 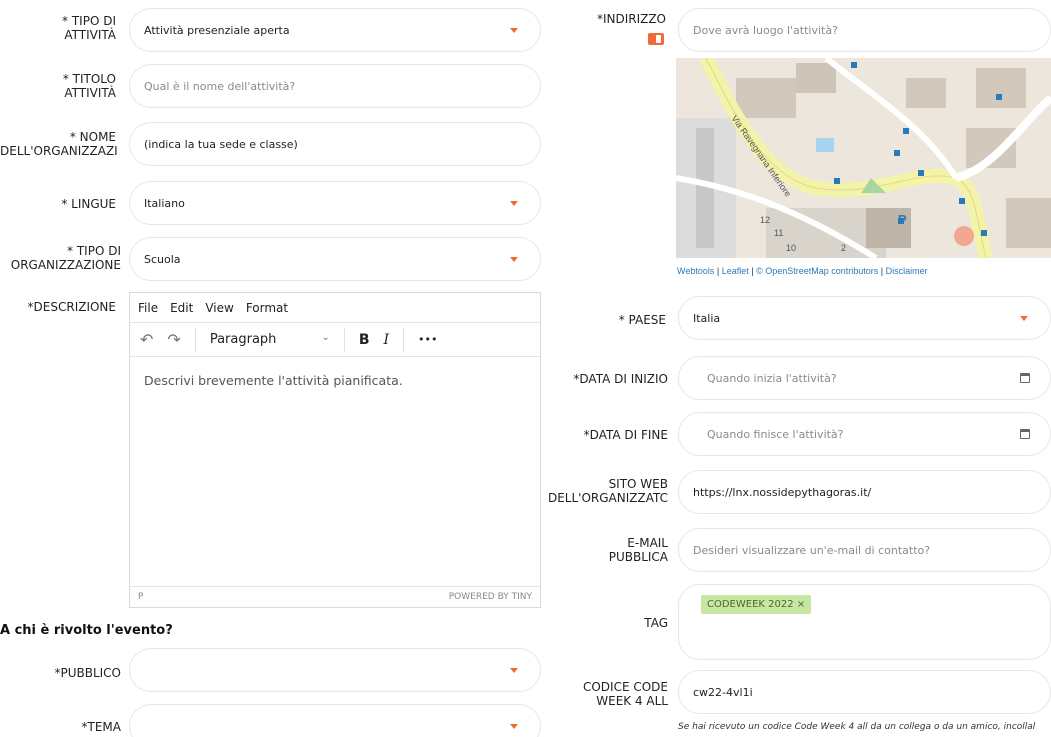 What do you see at coordinates (735, 271) in the screenshot?
I see `leaflet-link: Leaflet` at bounding box center [735, 271].